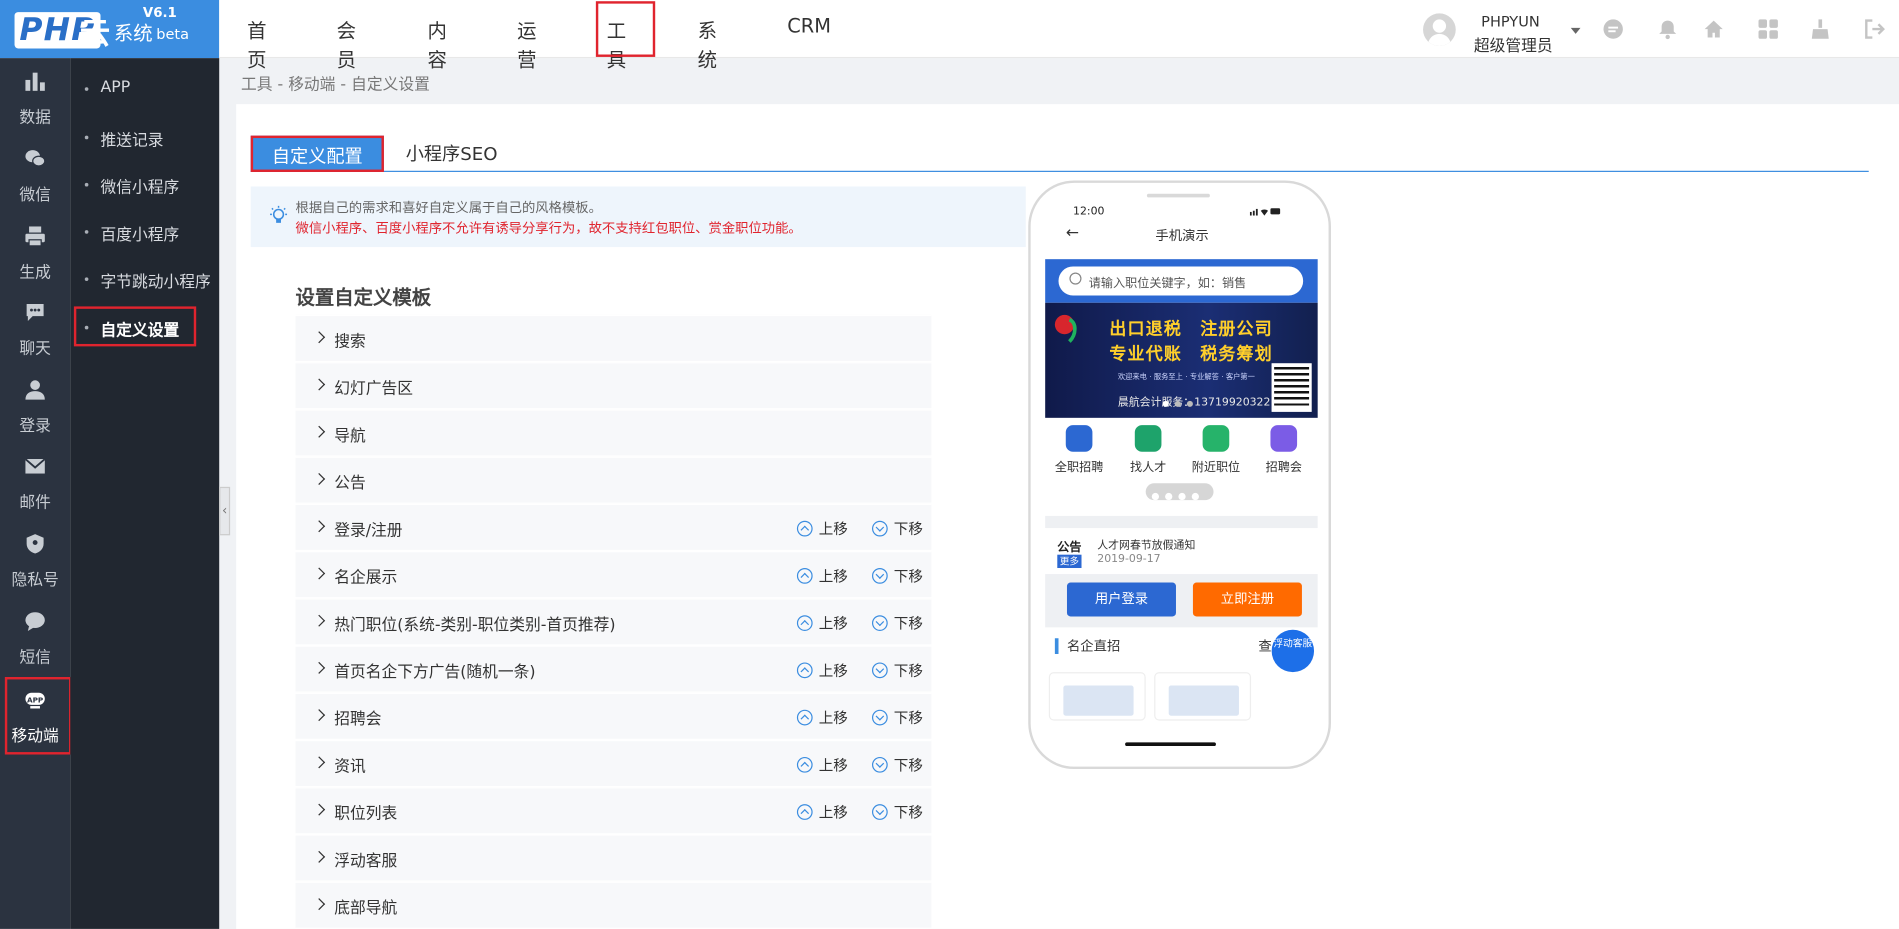  I want to click on broom-icon, so click(1820, 29).